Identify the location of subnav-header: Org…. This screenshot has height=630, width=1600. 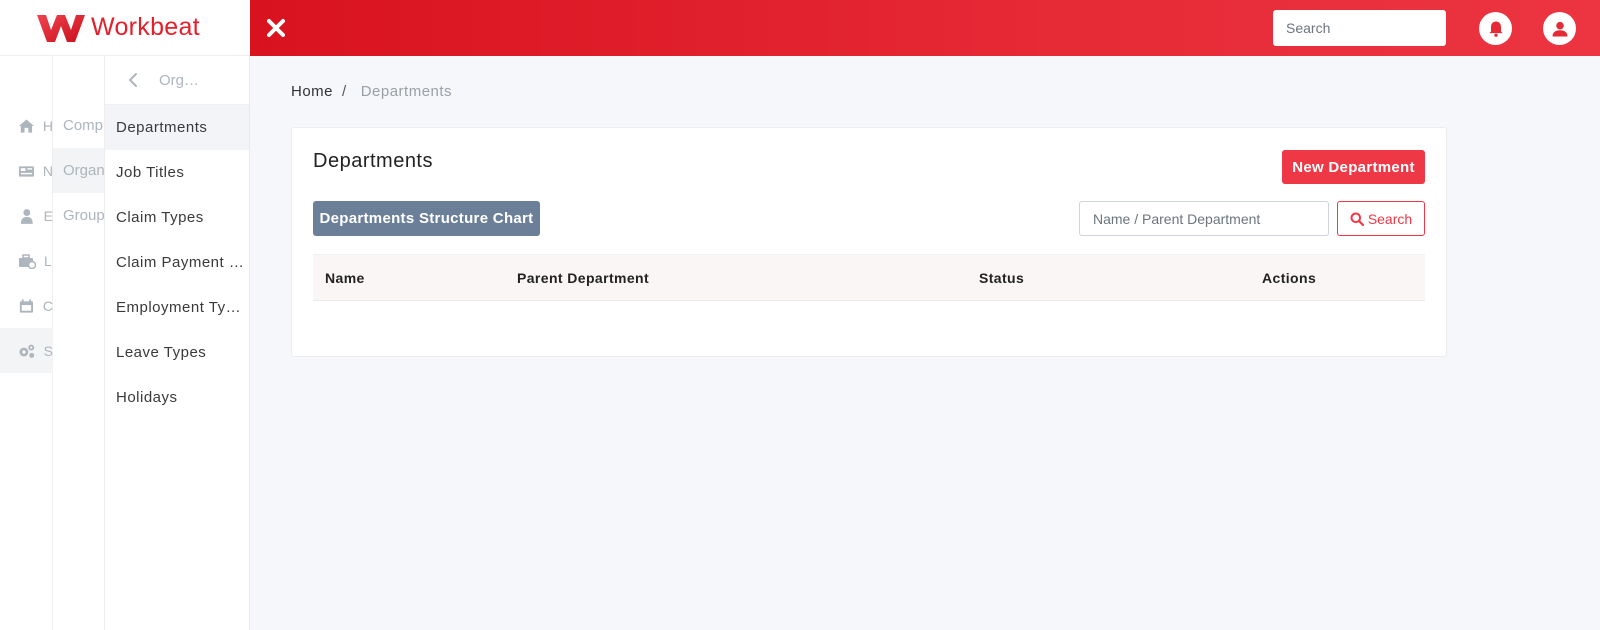
(177, 80).